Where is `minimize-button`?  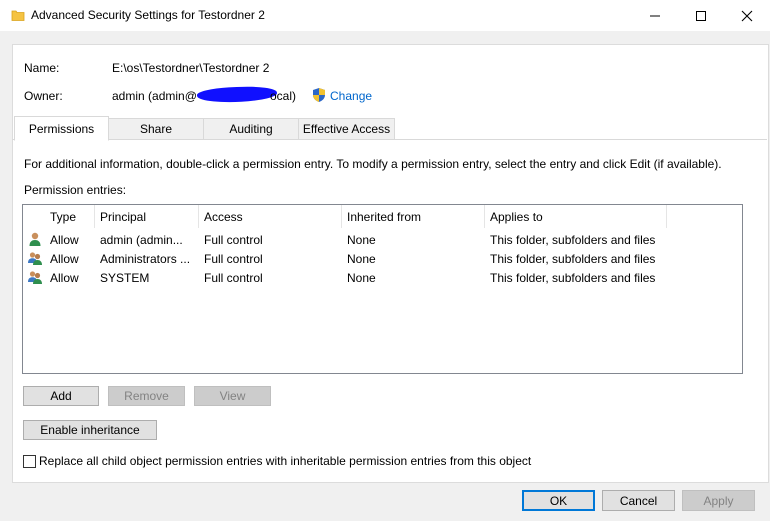
minimize-button is located at coordinates (655, 15).